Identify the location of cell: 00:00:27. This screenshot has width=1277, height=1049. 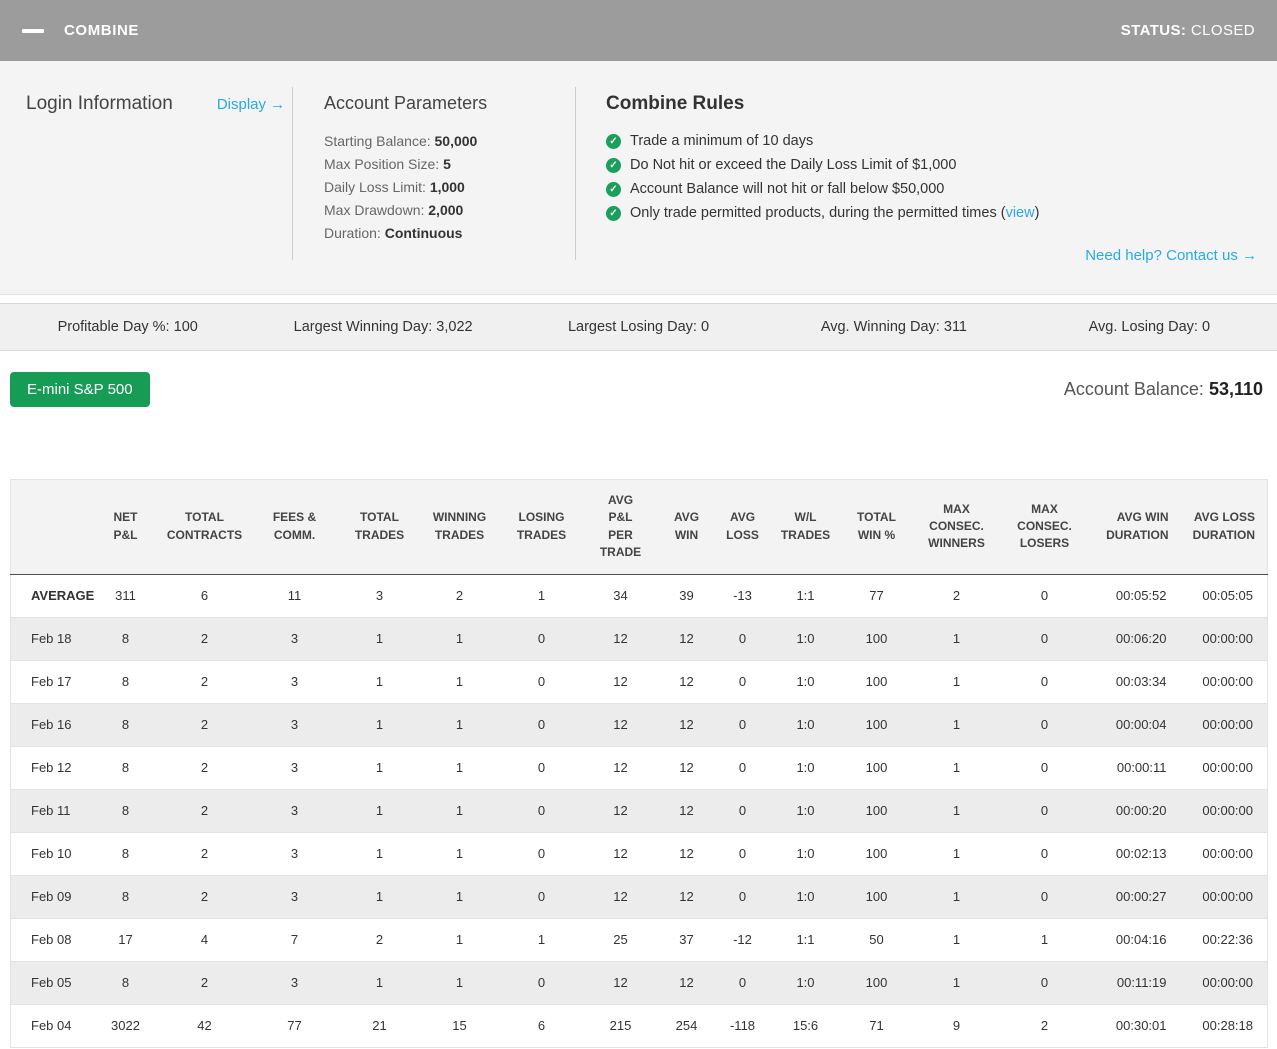
(1134, 897).